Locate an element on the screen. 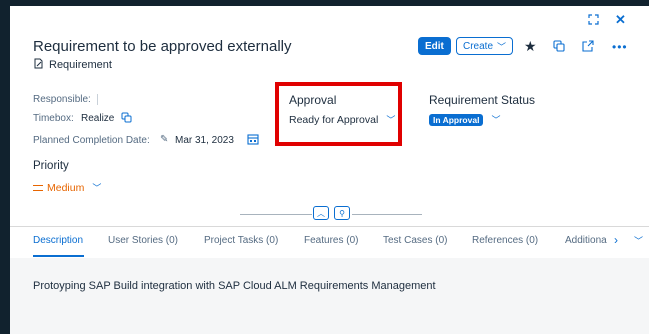 This screenshot has width=649, height=334. object-type: Requirement is located at coordinates (72, 65).